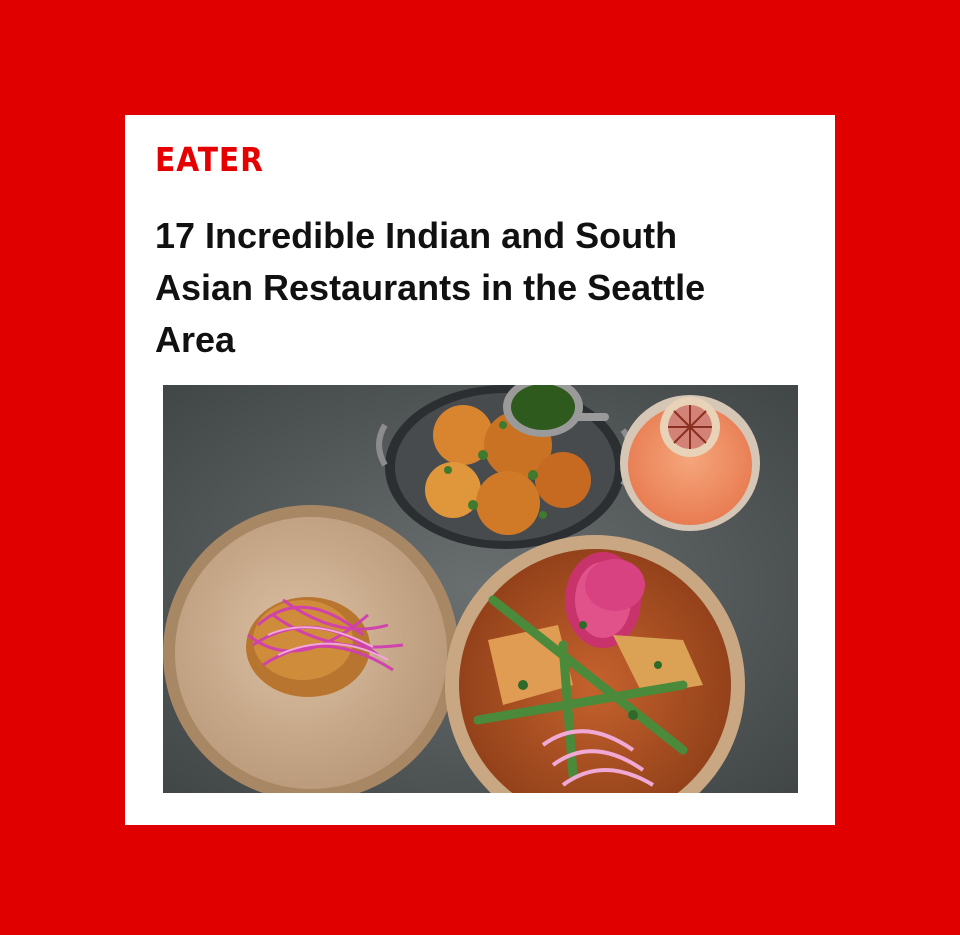 The image size is (960, 935). I want to click on plate-with-fritter, so click(311, 649).